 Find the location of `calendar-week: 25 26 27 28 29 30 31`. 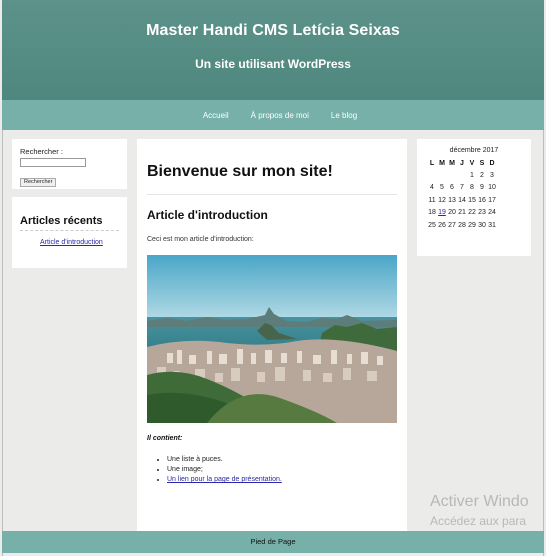

calendar-week: 25 26 27 28 29 30 31 is located at coordinates (462, 225).